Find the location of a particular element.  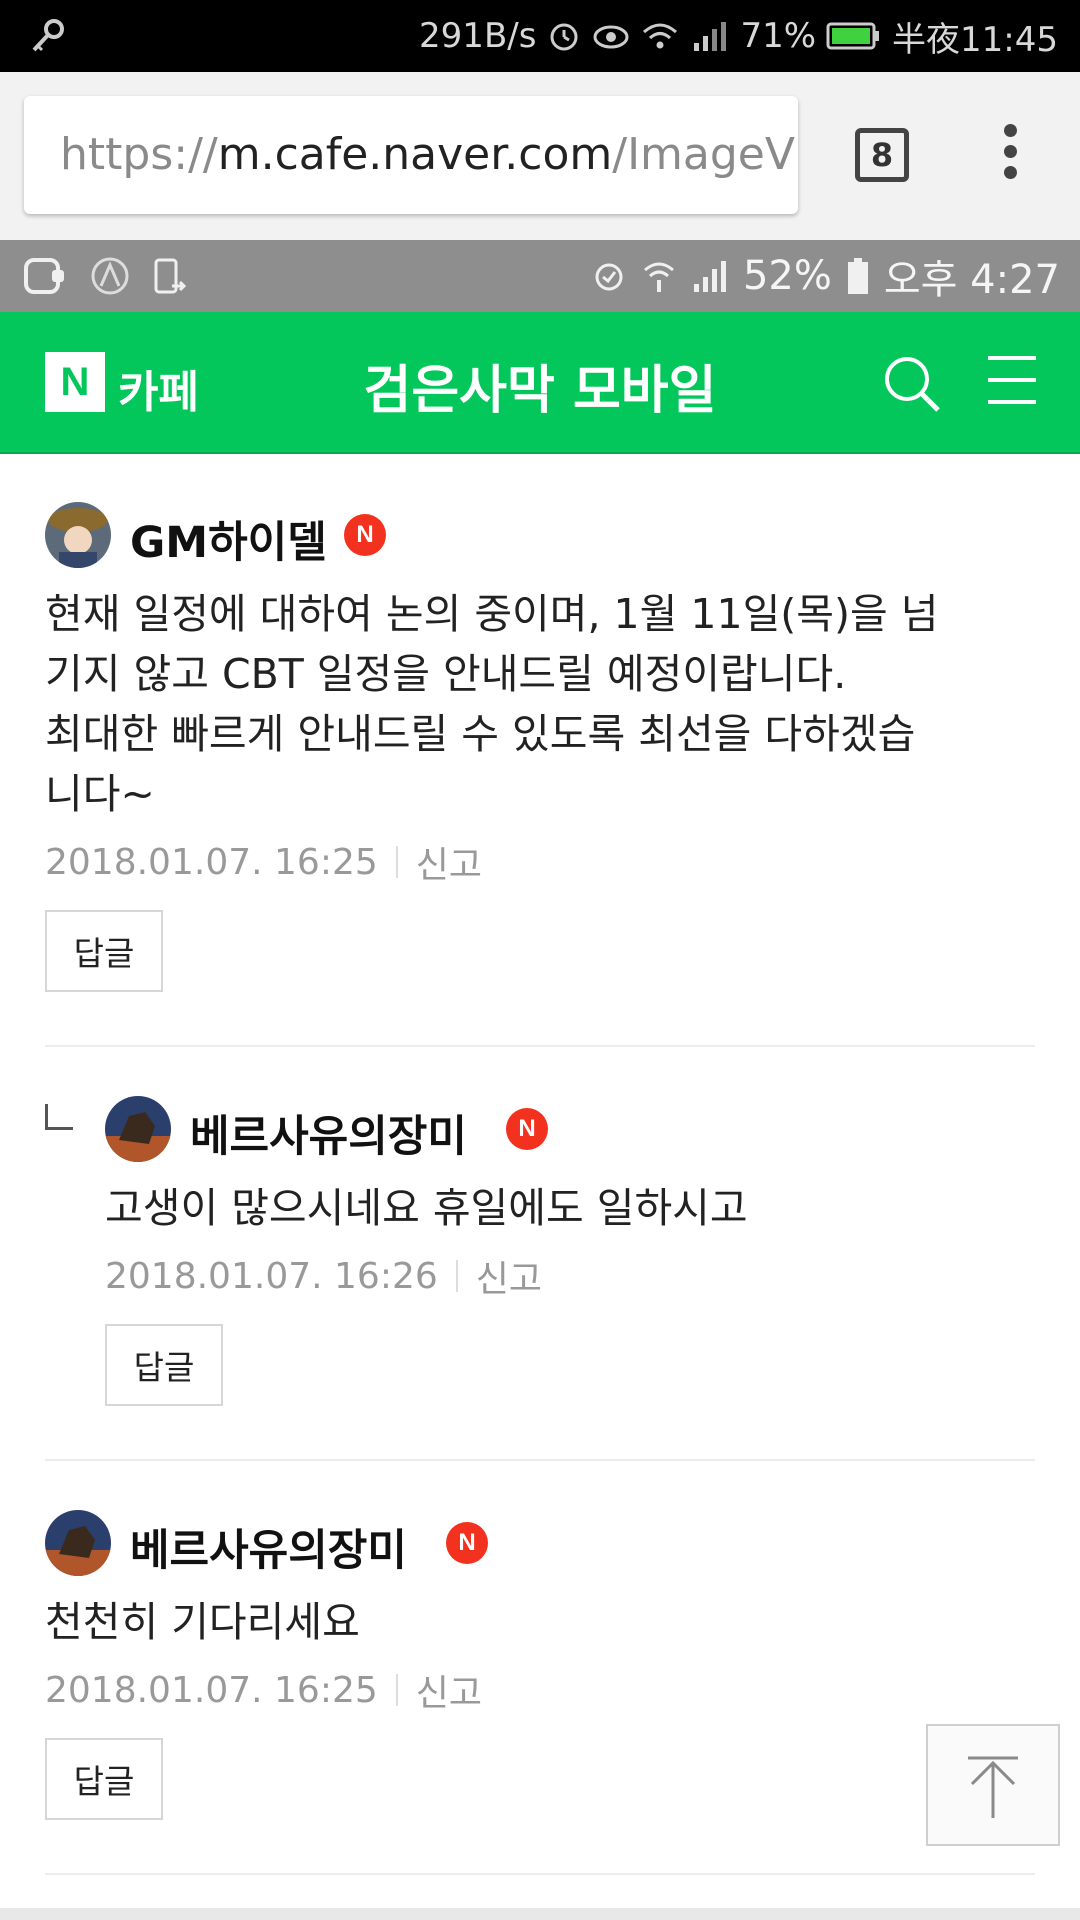

u-plus-icon is located at coordinates (44, 276).